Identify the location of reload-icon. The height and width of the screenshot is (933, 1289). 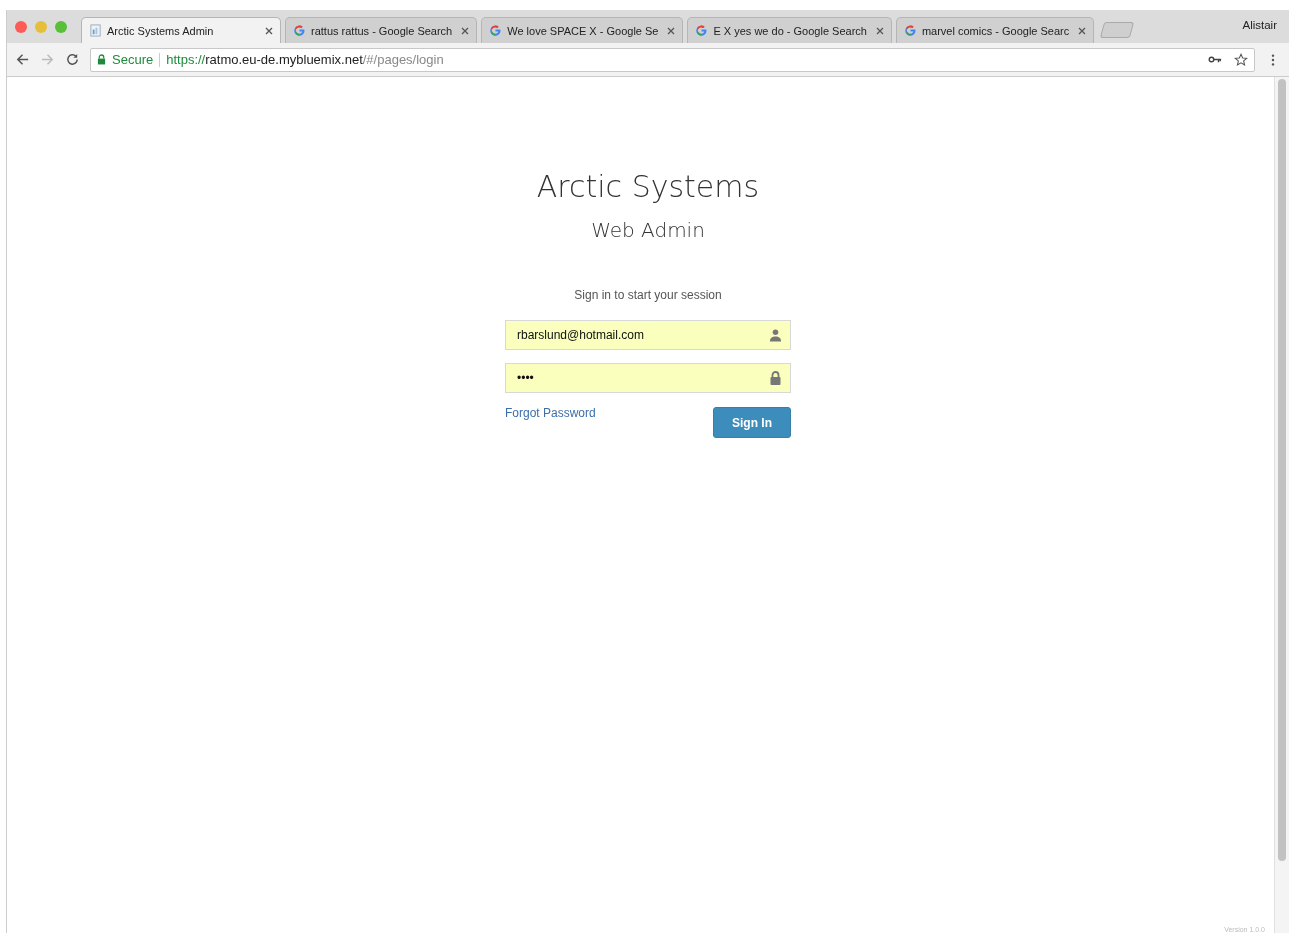
(72, 59).